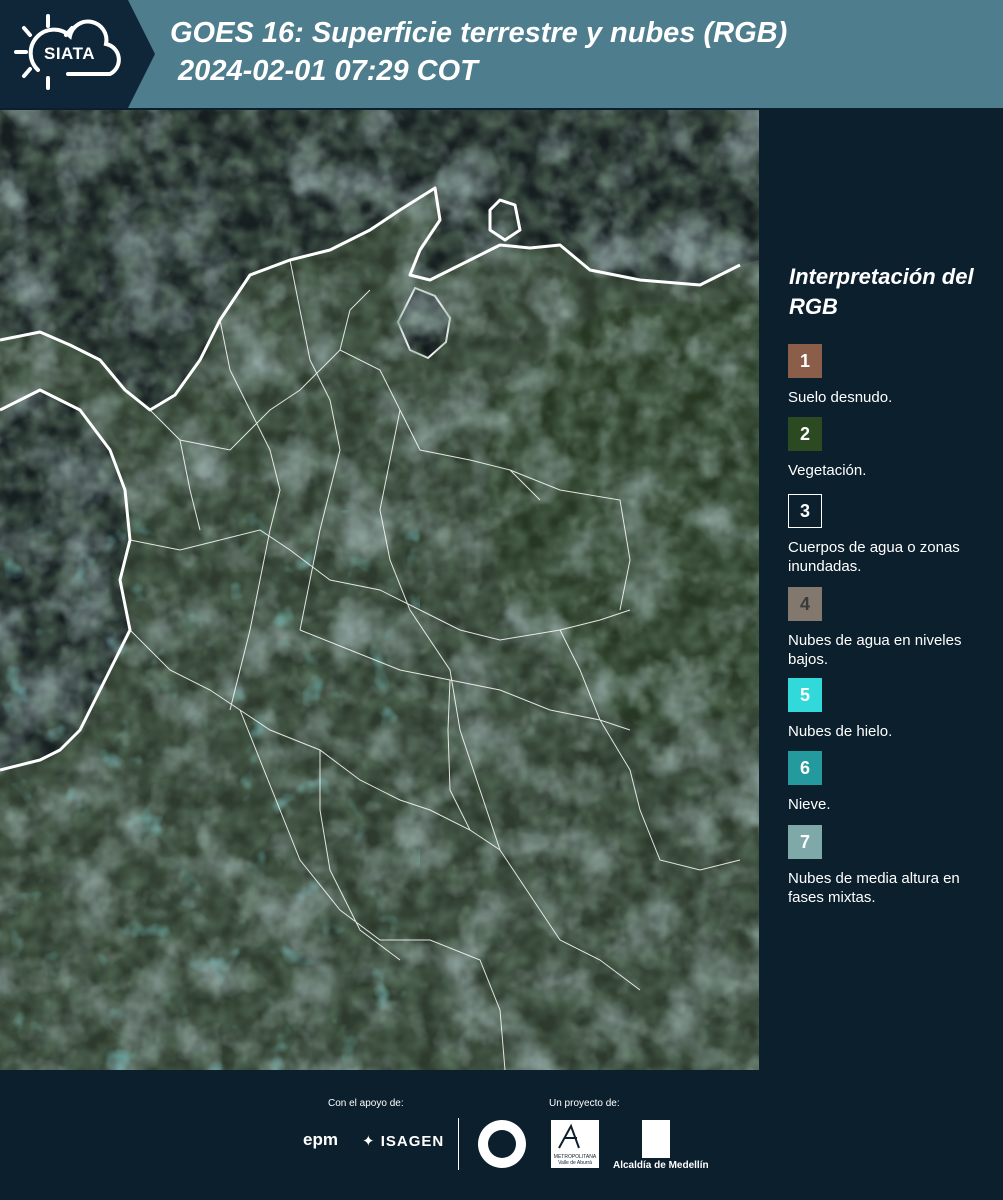  I want to click on legend-swatch-3: 3, so click(805, 511).